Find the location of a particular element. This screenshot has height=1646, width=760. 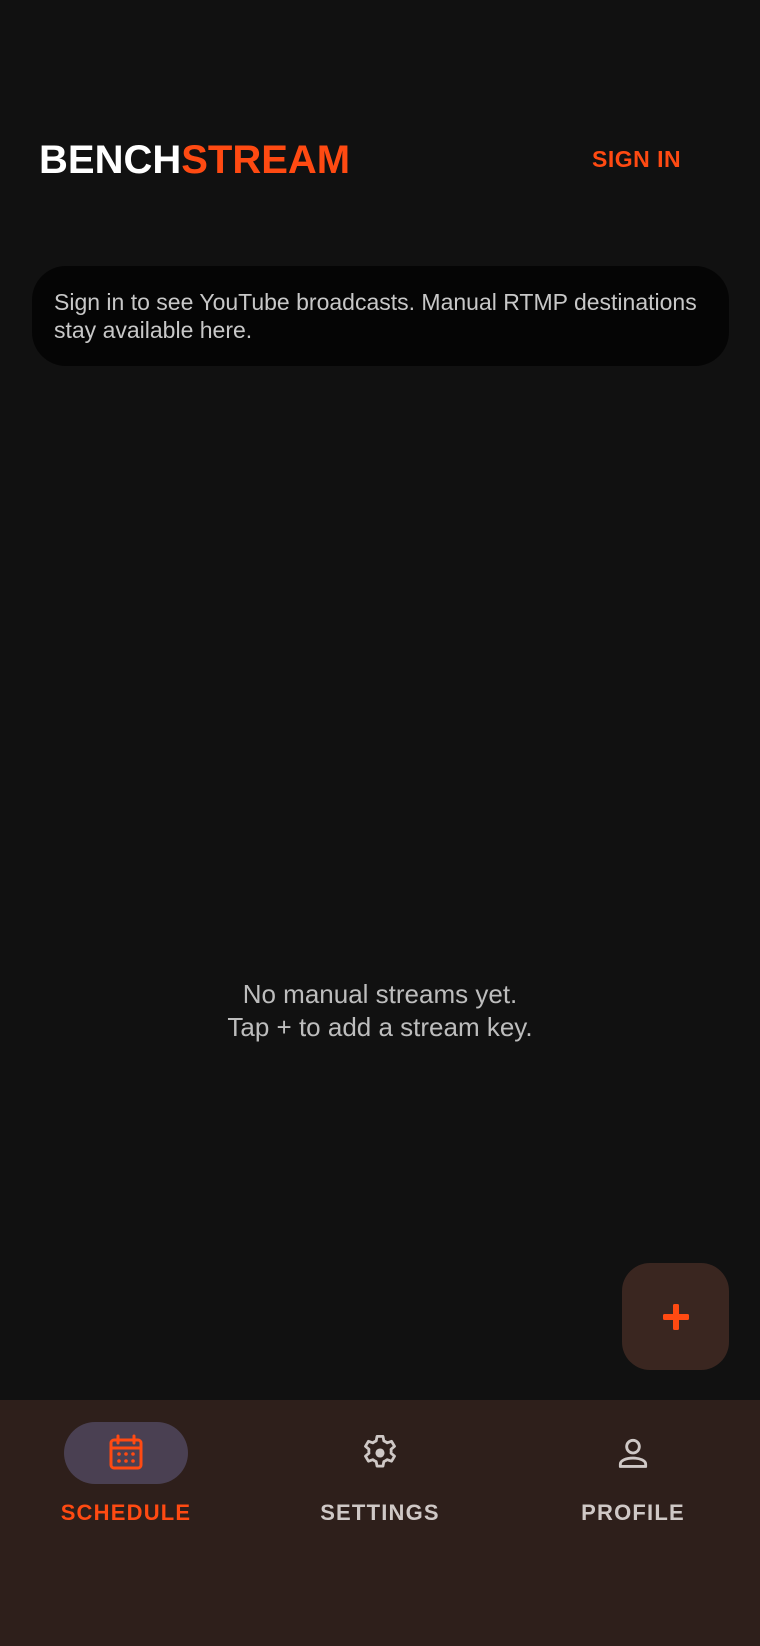

nav-label-settings: SETTINGS is located at coordinates (380, 1512).